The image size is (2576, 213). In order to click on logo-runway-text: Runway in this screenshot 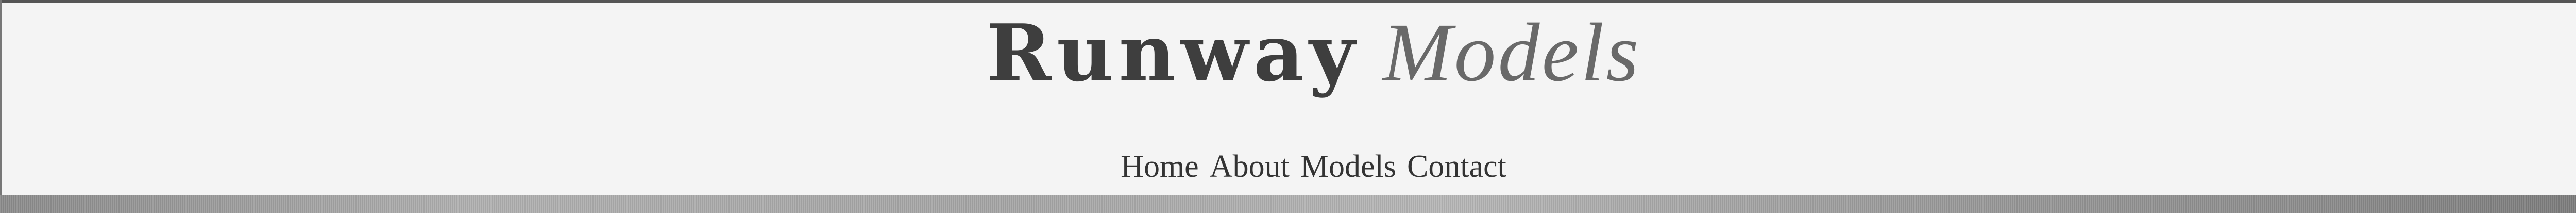, I will do `click(1173, 53)`.